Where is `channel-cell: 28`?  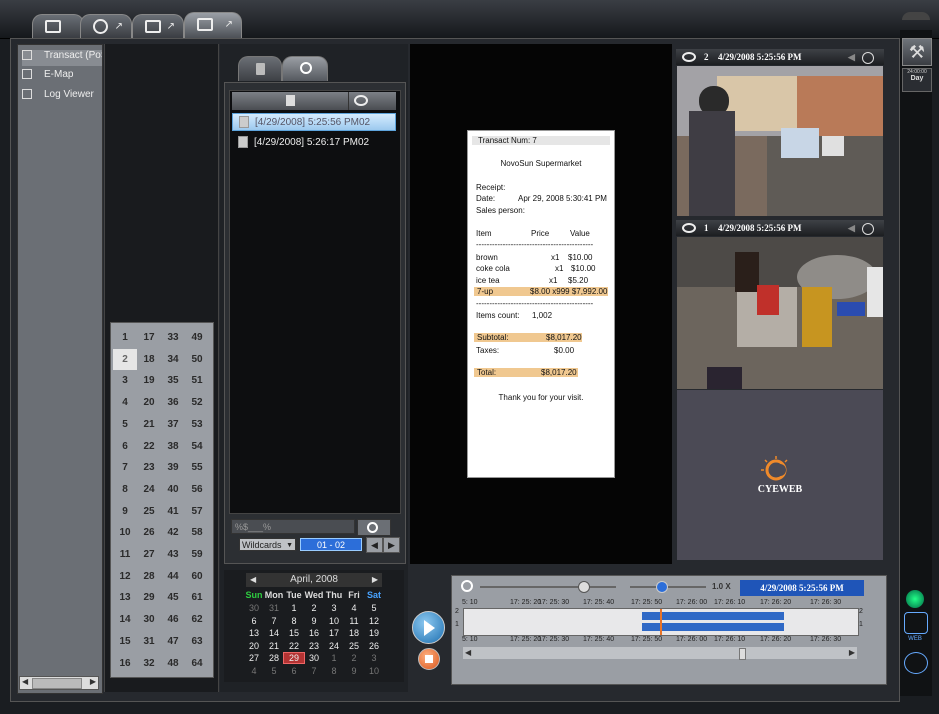
channel-cell: 28 is located at coordinates (149, 576).